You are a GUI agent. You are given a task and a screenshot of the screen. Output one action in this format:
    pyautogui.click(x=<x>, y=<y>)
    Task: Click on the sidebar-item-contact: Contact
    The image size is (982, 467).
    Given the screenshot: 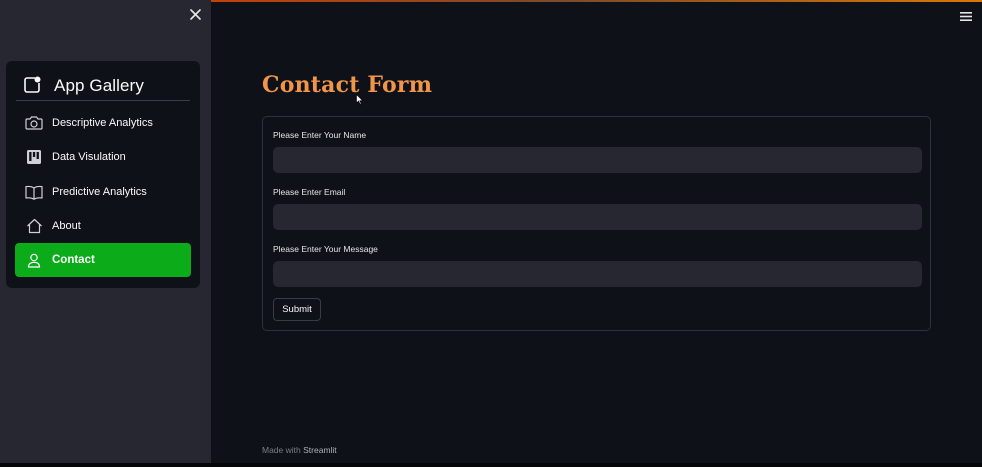 What is the action you would take?
    pyautogui.click(x=103, y=260)
    